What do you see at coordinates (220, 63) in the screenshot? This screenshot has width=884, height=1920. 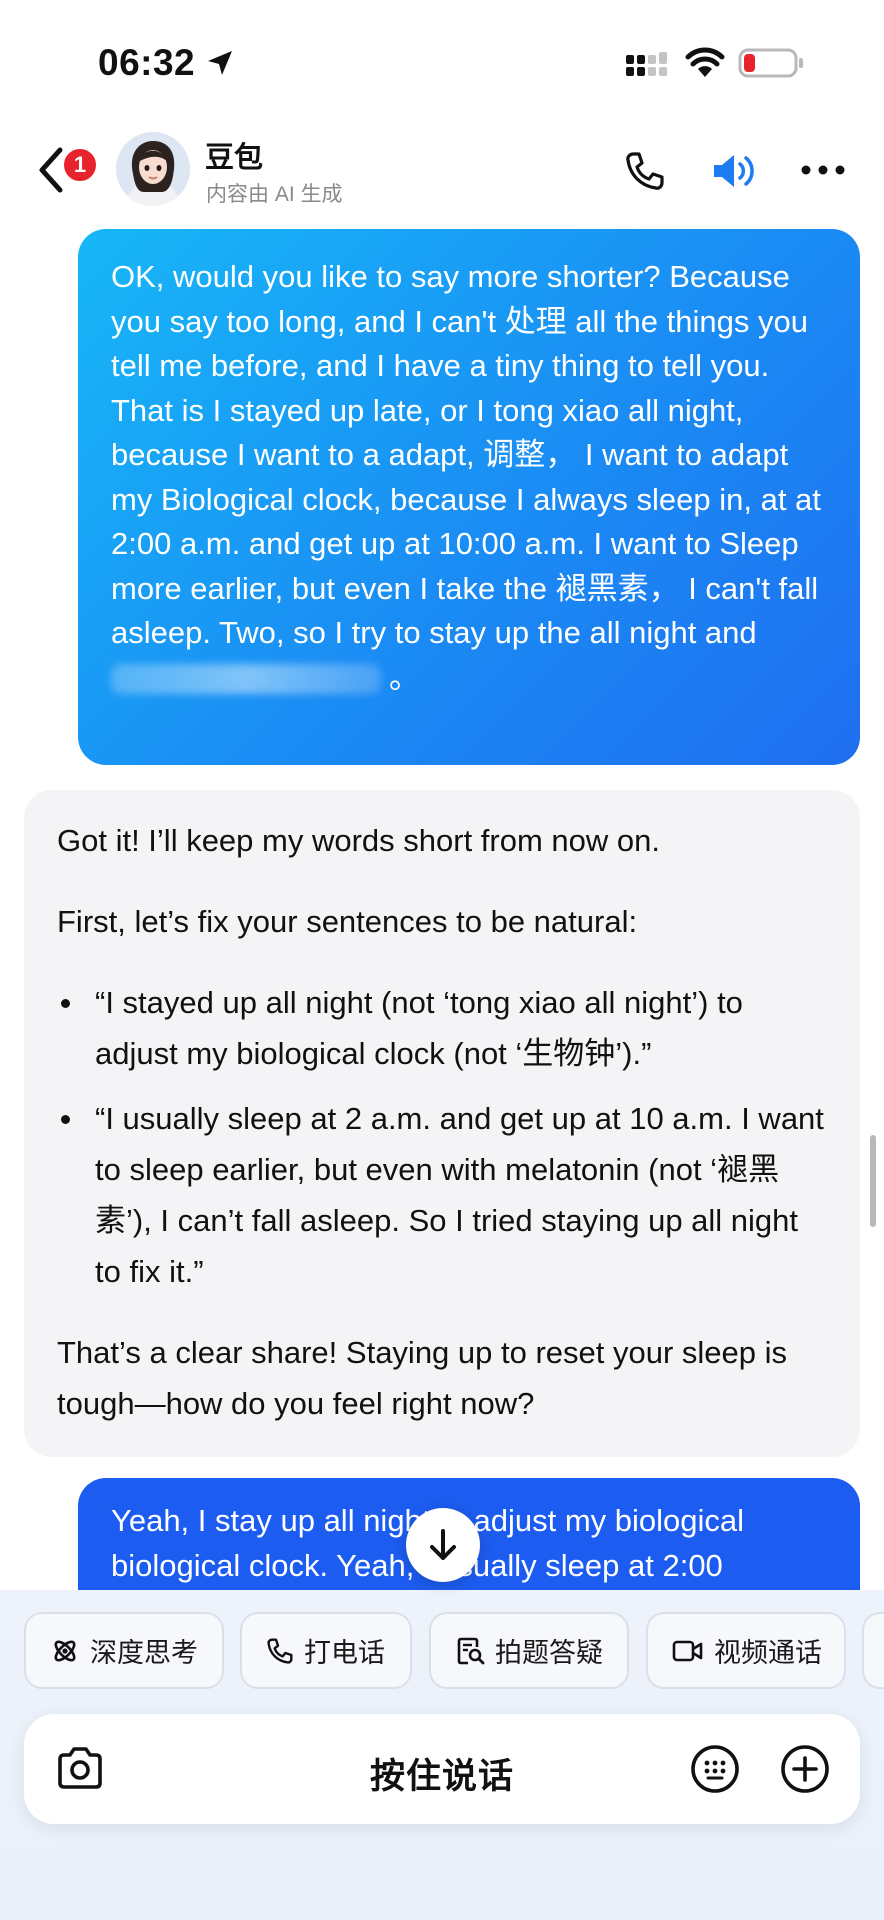 I see `location-arrow-icon` at bounding box center [220, 63].